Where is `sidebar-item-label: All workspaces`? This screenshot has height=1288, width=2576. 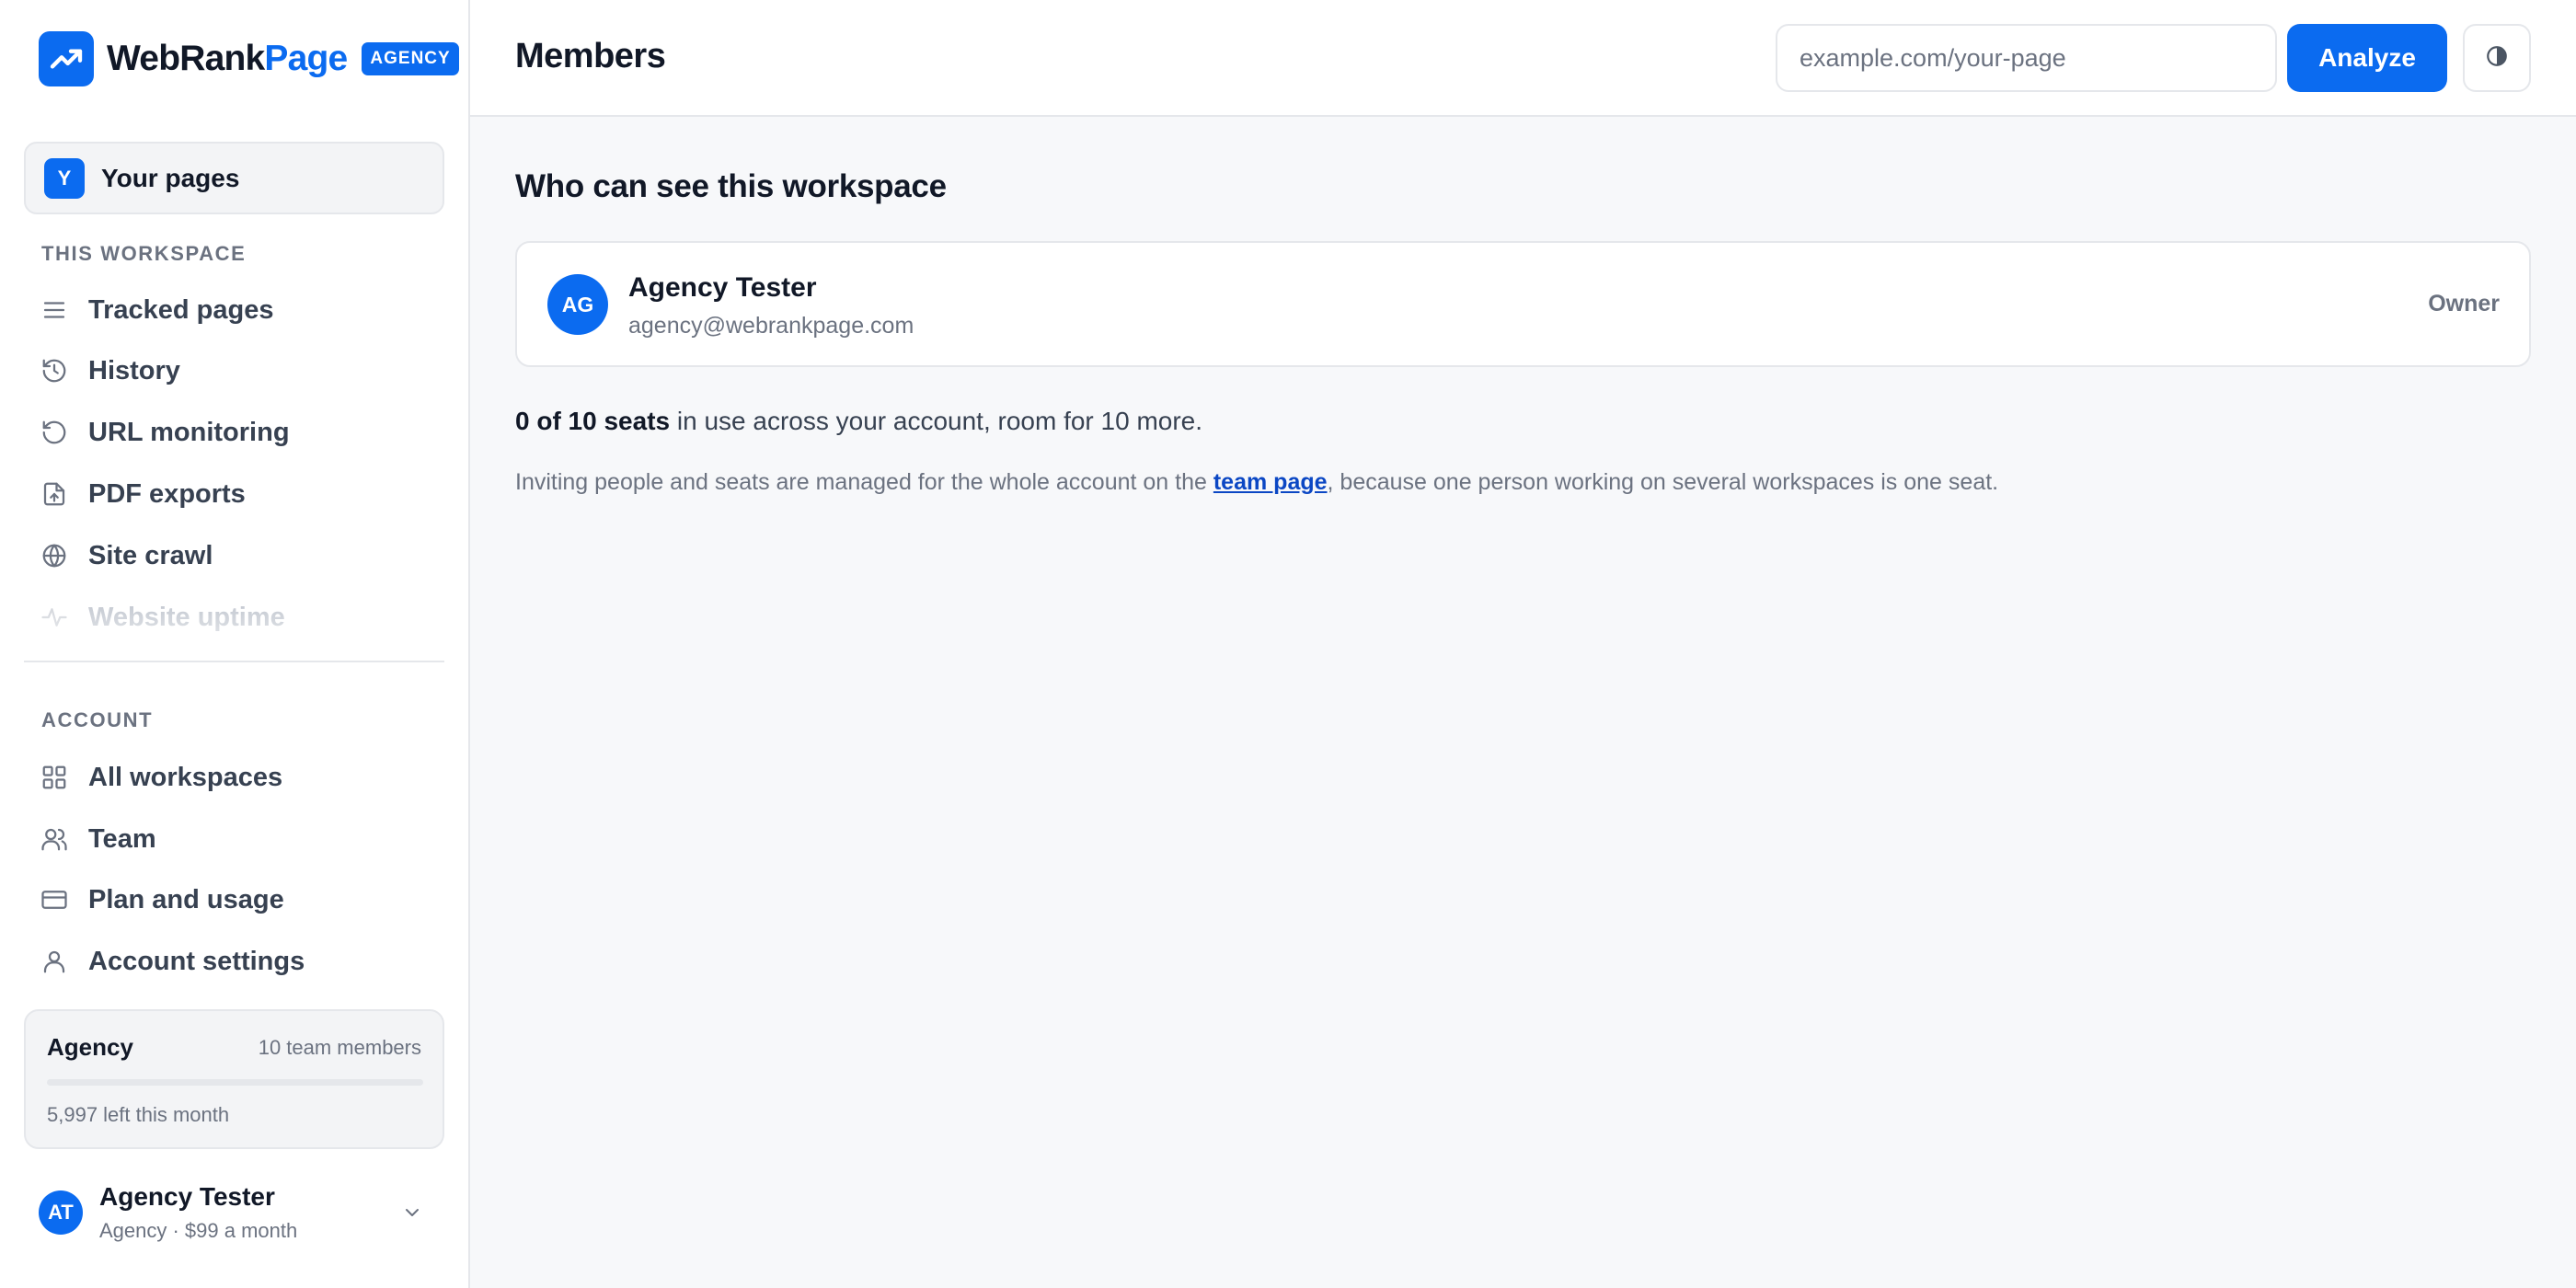
sidebar-item-label: All workspaces is located at coordinates (185, 777).